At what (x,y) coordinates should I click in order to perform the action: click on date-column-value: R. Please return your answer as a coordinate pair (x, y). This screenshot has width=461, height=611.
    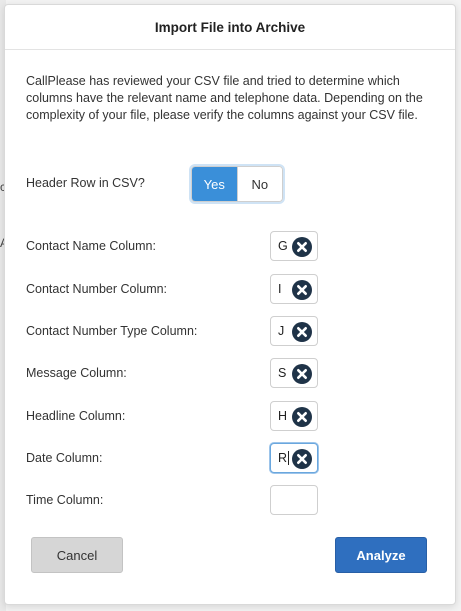
    Looking at the image, I should click on (284, 458).